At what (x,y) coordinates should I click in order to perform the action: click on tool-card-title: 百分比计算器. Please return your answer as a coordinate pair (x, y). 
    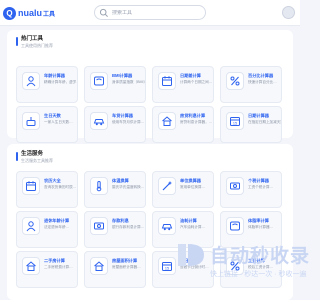
    Looking at the image, I should click on (261, 75).